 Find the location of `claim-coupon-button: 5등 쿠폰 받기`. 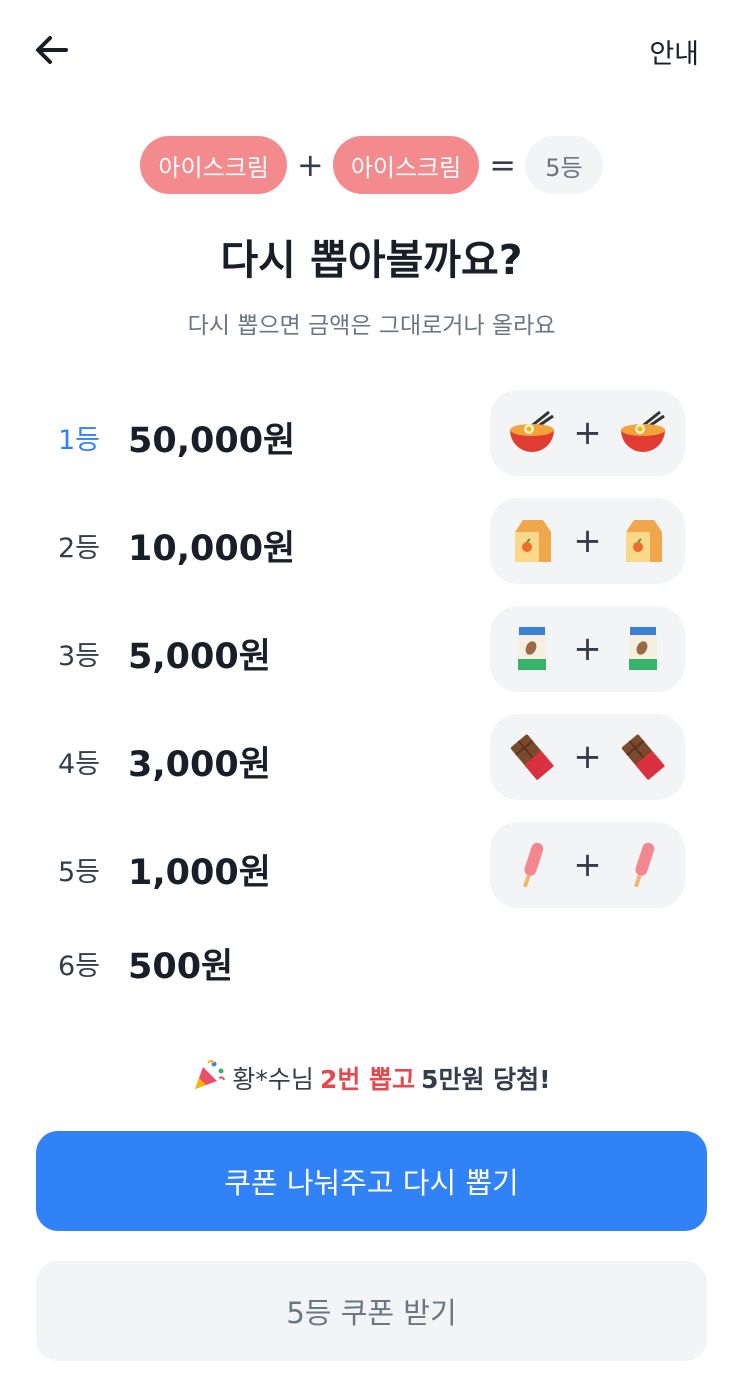

claim-coupon-button: 5등 쿠폰 받기 is located at coordinates (371, 1311).